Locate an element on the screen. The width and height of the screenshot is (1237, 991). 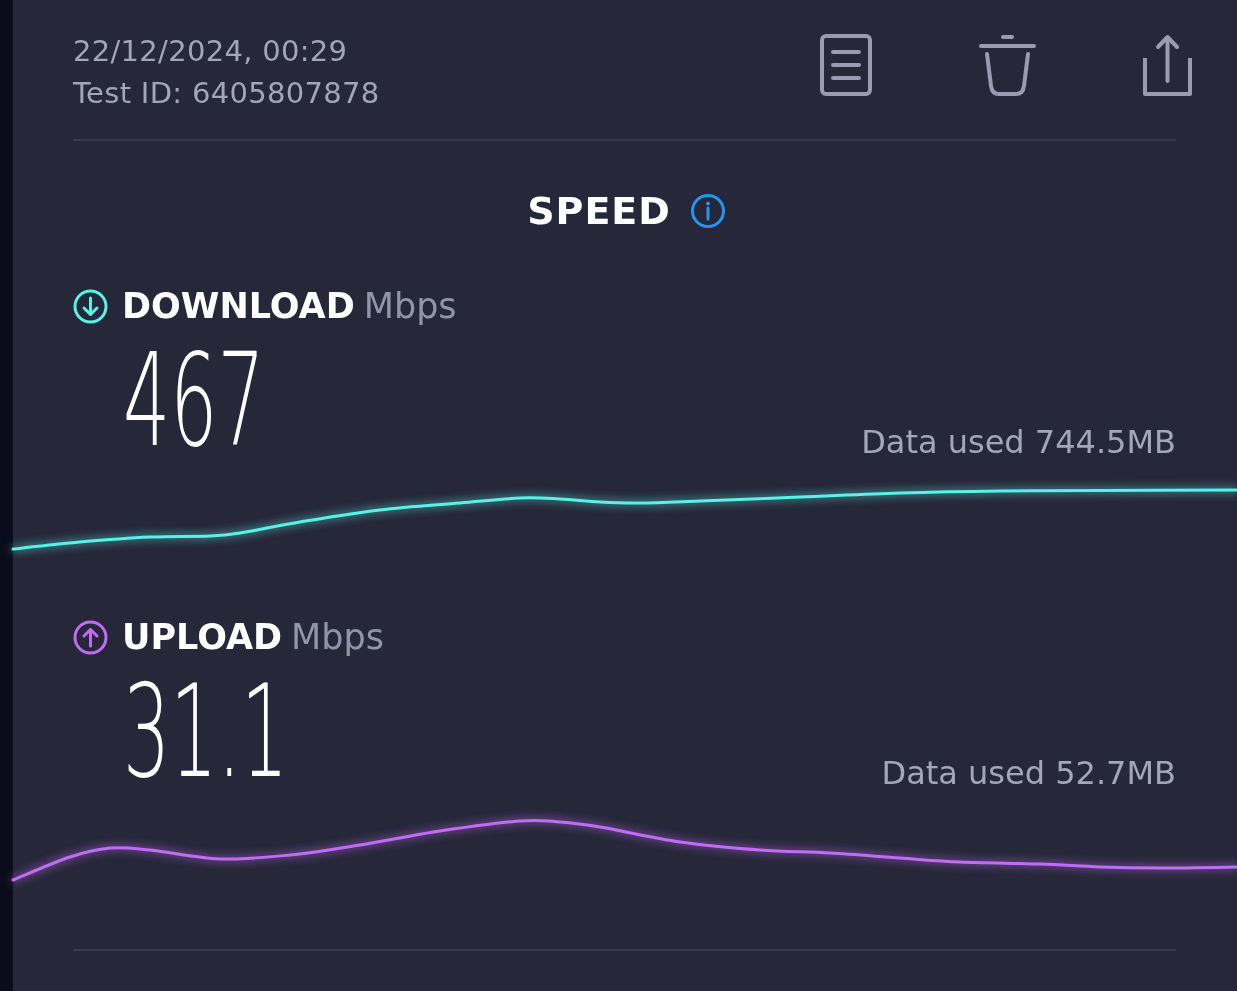
trash-icon is located at coordinates (1007, 65).